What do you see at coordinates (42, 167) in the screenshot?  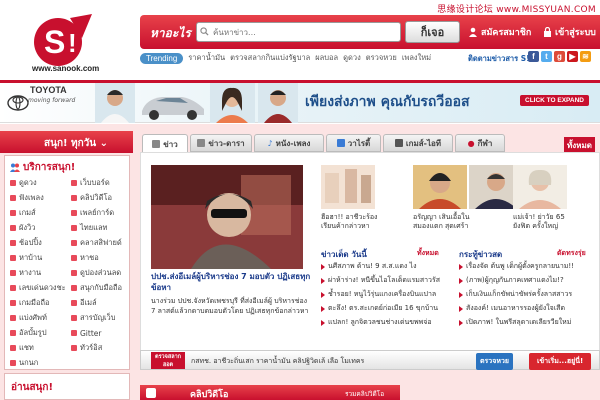 I see `services-title: บริการสนุก!` at bounding box center [42, 167].